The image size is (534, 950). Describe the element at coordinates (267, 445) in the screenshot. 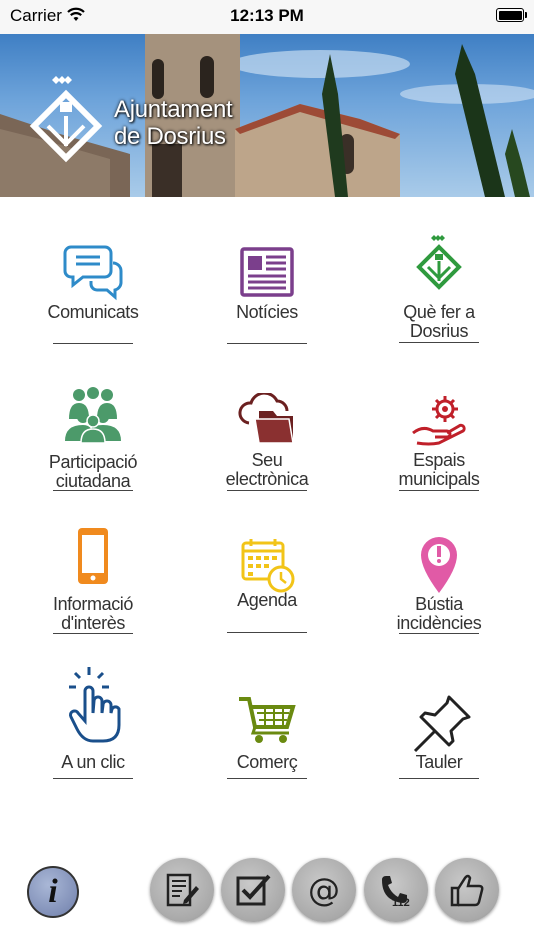

I see `tile-seu-electronica: Seu electrònica` at that location.